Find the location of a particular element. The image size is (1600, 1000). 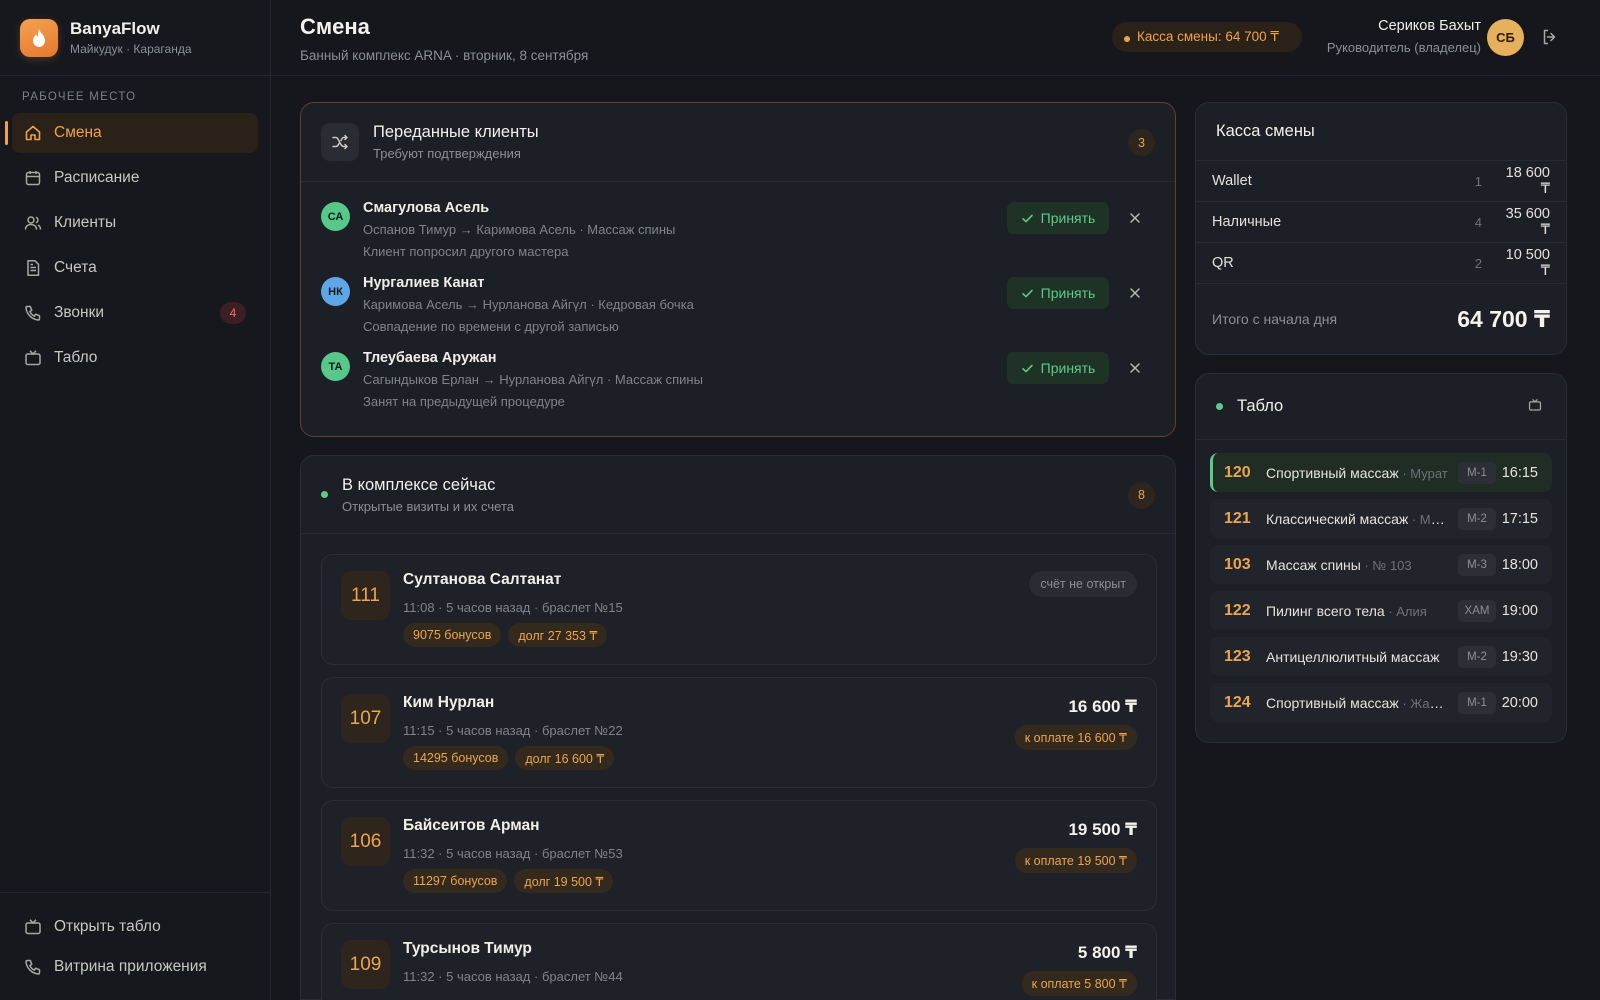

transfer-reason: Клиент попросил другого мастера is located at coordinates (466, 251).